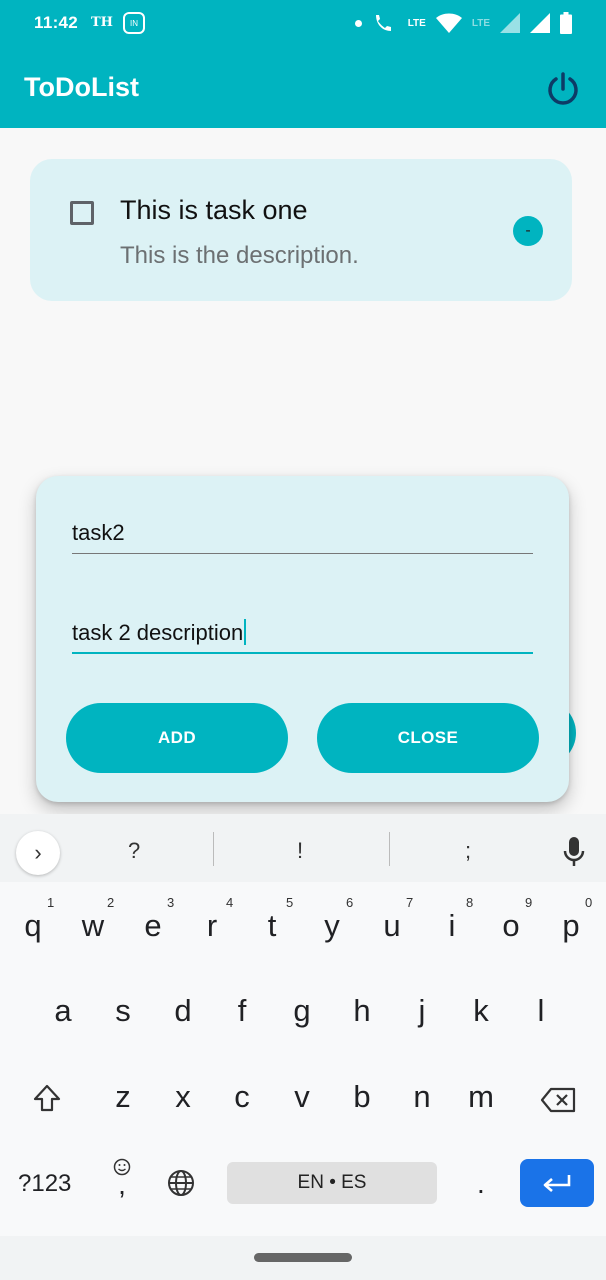 This screenshot has width=606, height=1280. Describe the element at coordinates (574, 852) in the screenshot. I see `microphone-icon` at that location.